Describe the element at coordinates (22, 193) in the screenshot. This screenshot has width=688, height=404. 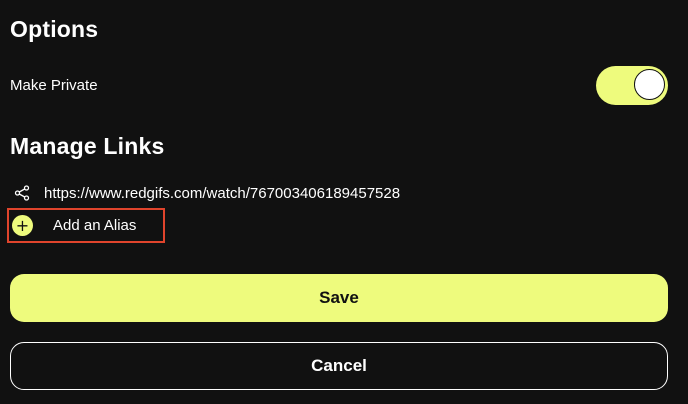
I see `share-icon` at that location.